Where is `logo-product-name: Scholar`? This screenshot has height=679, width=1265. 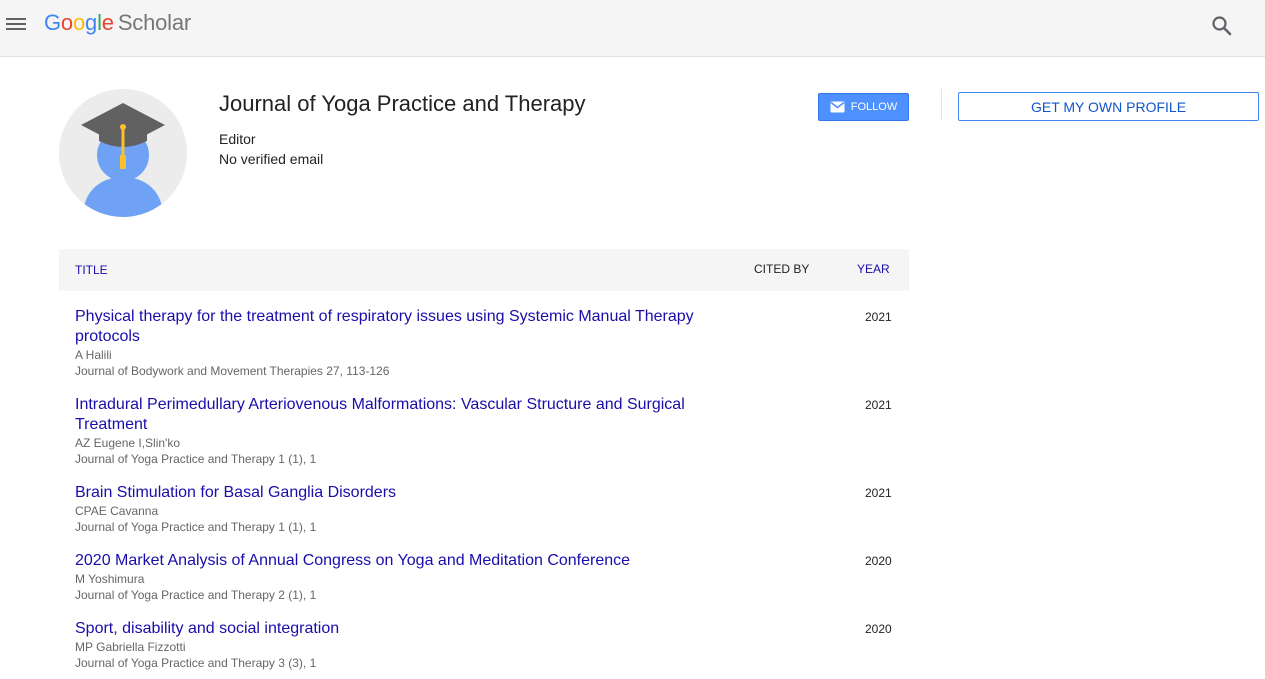
logo-product-name: Scholar is located at coordinates (154, 22).